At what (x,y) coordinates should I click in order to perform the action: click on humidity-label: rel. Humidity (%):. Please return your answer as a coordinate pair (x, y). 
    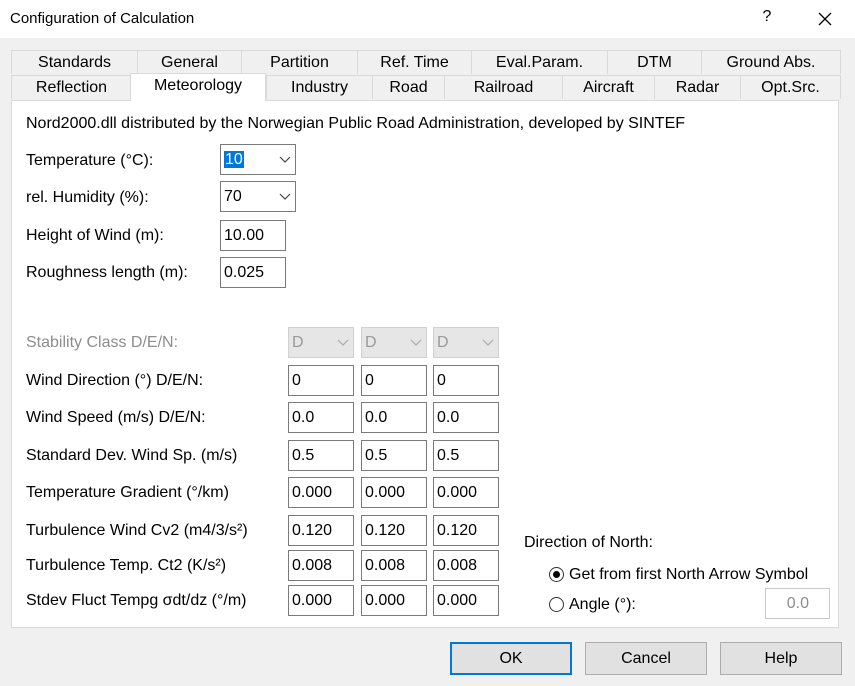
    Looking at the image, I should click on (87, 197).